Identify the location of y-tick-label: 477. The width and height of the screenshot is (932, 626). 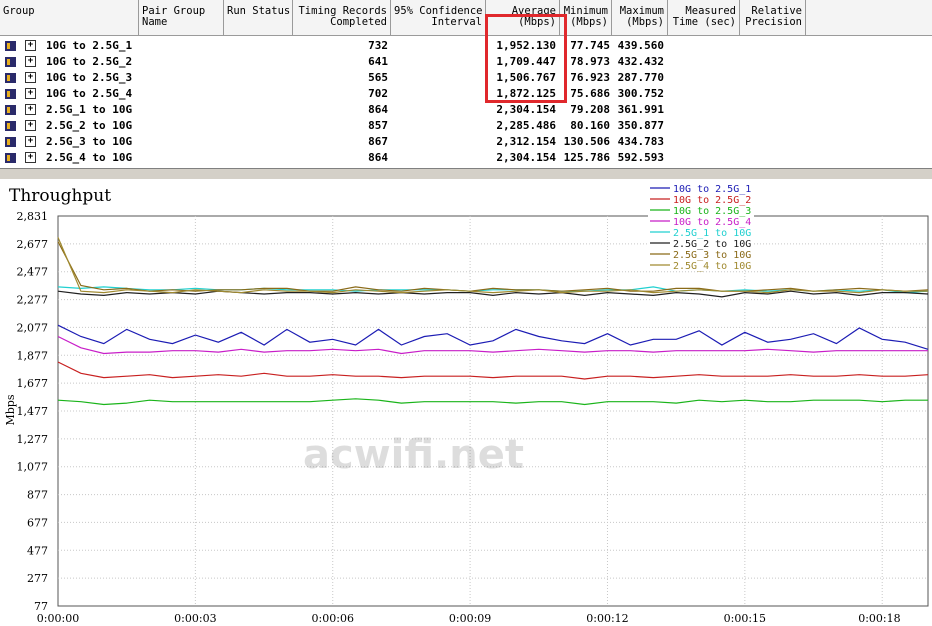
(37, 550).